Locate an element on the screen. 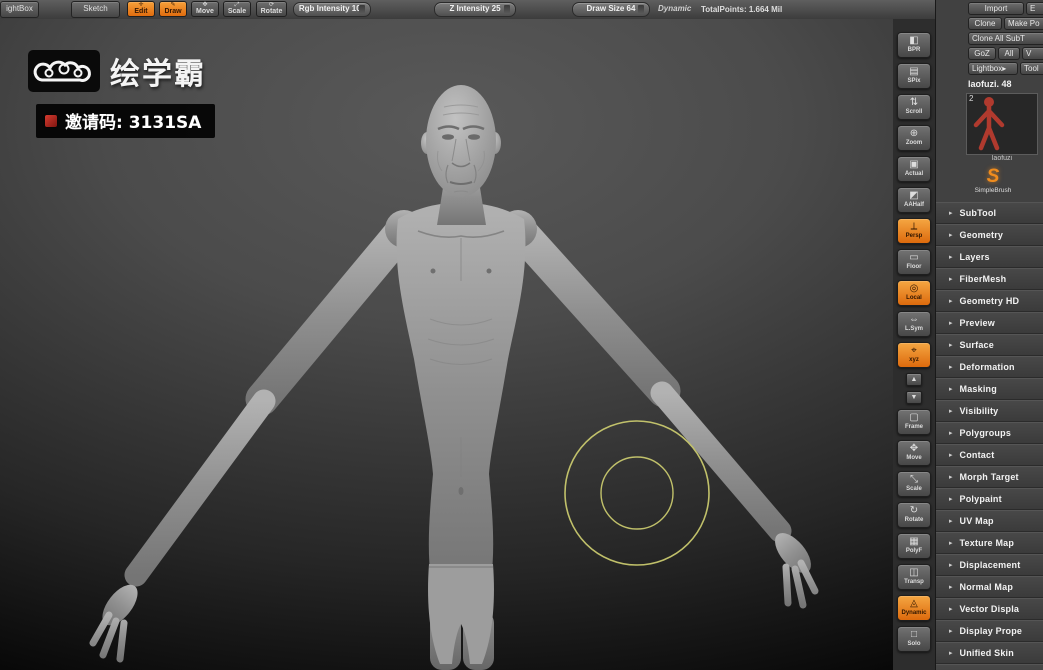  rgb-intensity-slider: Rgb Intensity 100 is located at coordinates (332, 9).